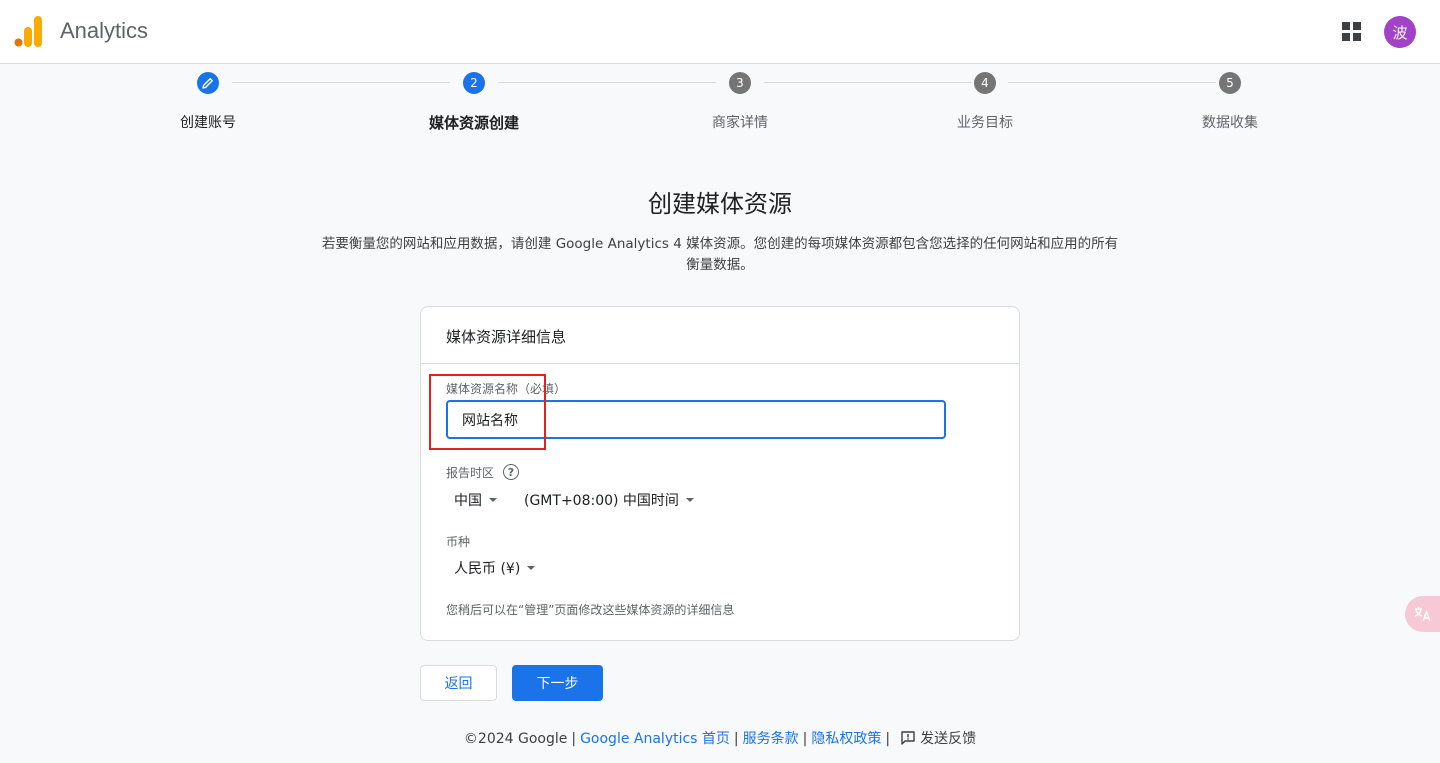 This screenshot has height=763, width=1440. What do you see at coordinates (28, 31) in the screenshot?
I see `analytics-logo-icon` at bounding box center [28, 31].